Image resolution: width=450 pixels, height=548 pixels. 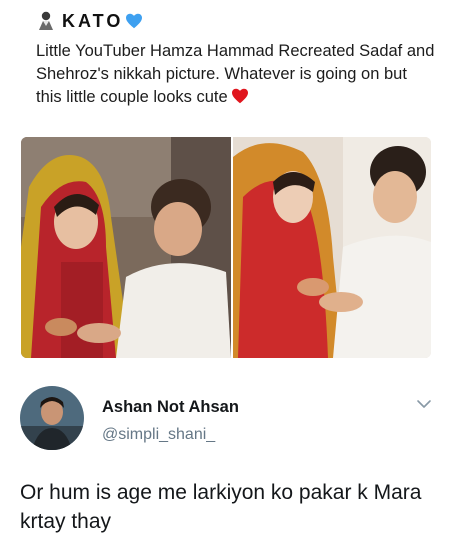 I want to click on chevron-down-icon, so click(x=424, y=404).